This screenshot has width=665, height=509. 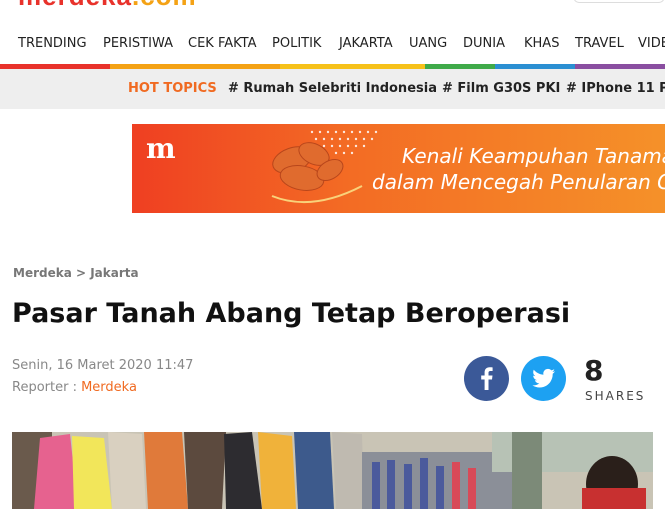 What do you see at coordinates (332, 12) in the screenshot?
I see `header-logo-strip: merdeka.com` at bounding box center [332, 12].